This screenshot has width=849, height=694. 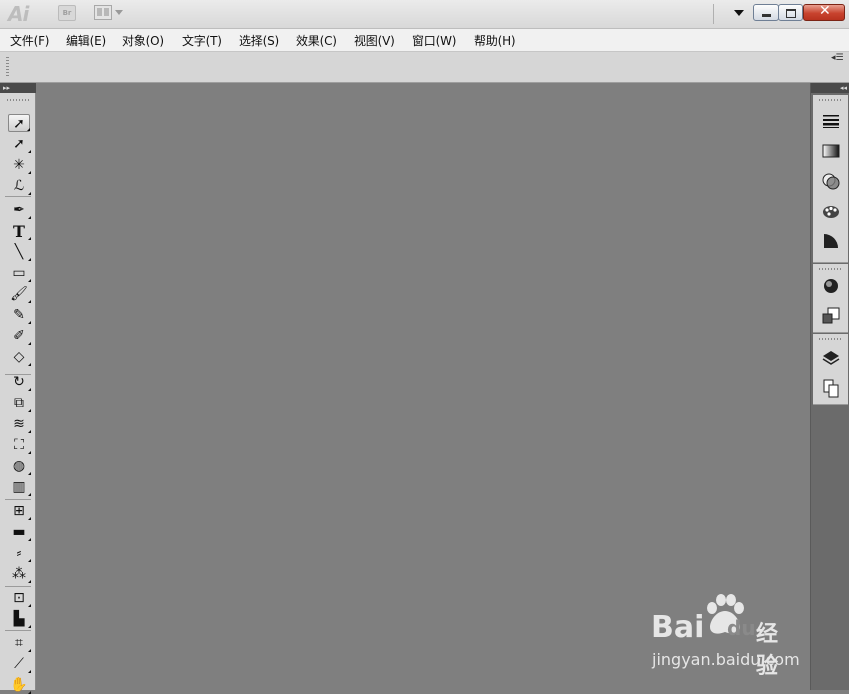 What do you see at coordinates (103, 12) in the screenshot?
I see `arrange-documents-icon` at bounding box center [103, 12].